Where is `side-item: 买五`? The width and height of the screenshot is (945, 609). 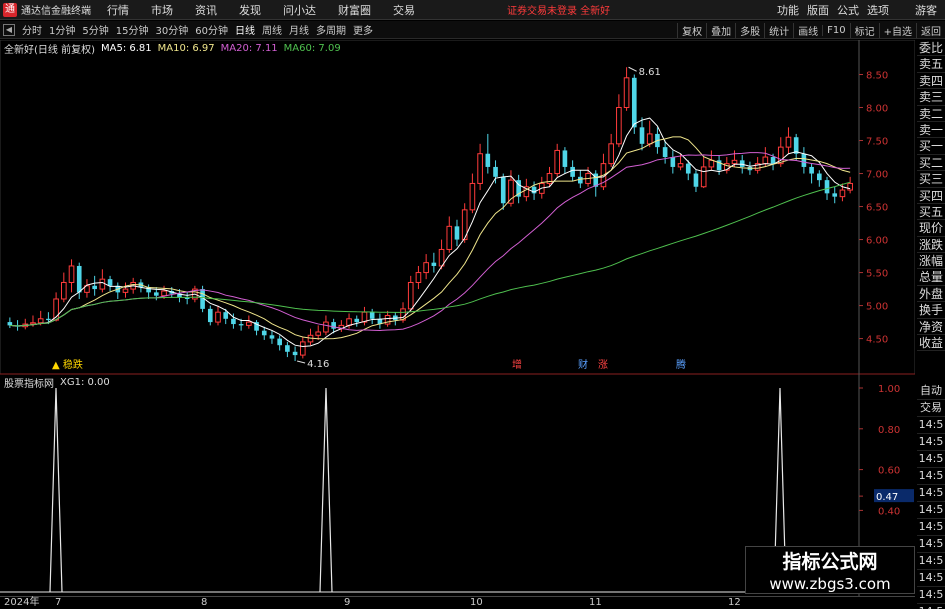 side-item: 买五 is located at coordinates (931, 212).